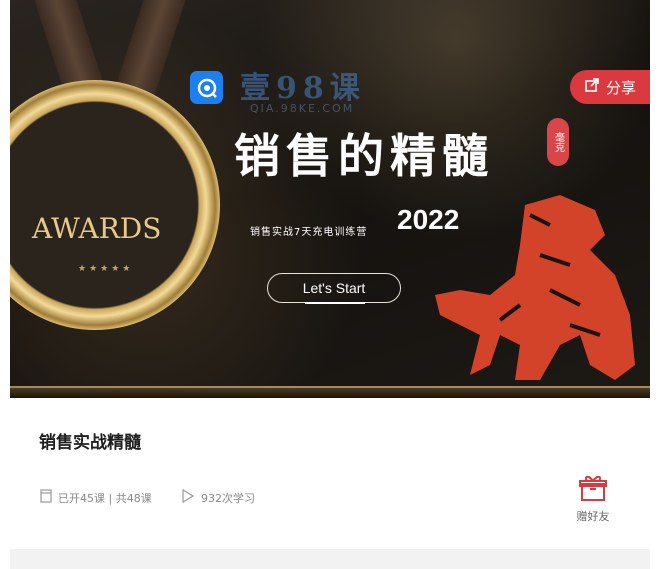  What do you see at coordinates (309, 232) in the screenshot?
I see `banner-subtitle: 销售实战7天充电训练营` at bounding box center [309, 232].